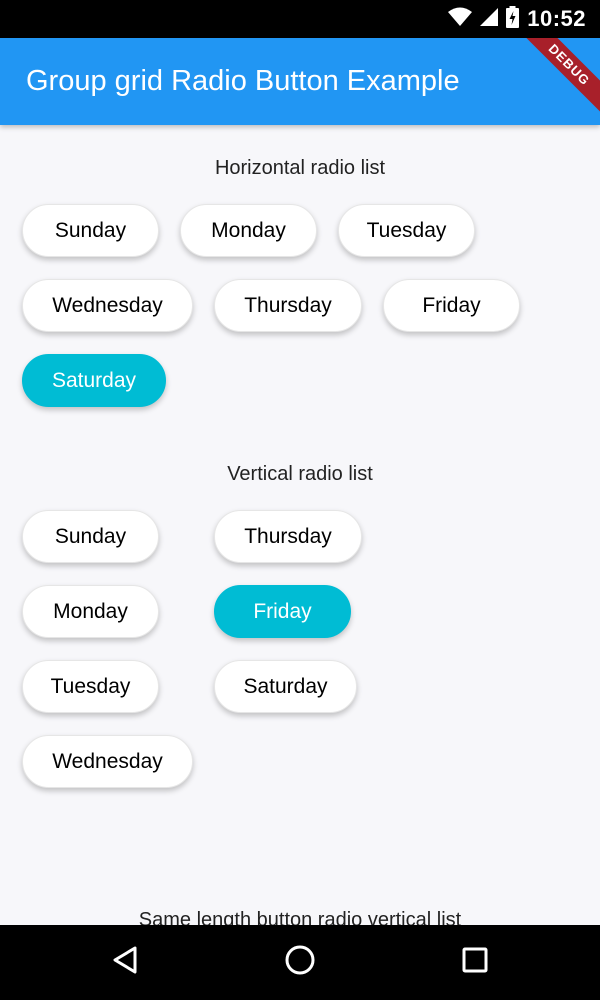 The height and width of the screenshot is (1000, 600). I want to click on status-icons: 10:52, so click(517, 19).